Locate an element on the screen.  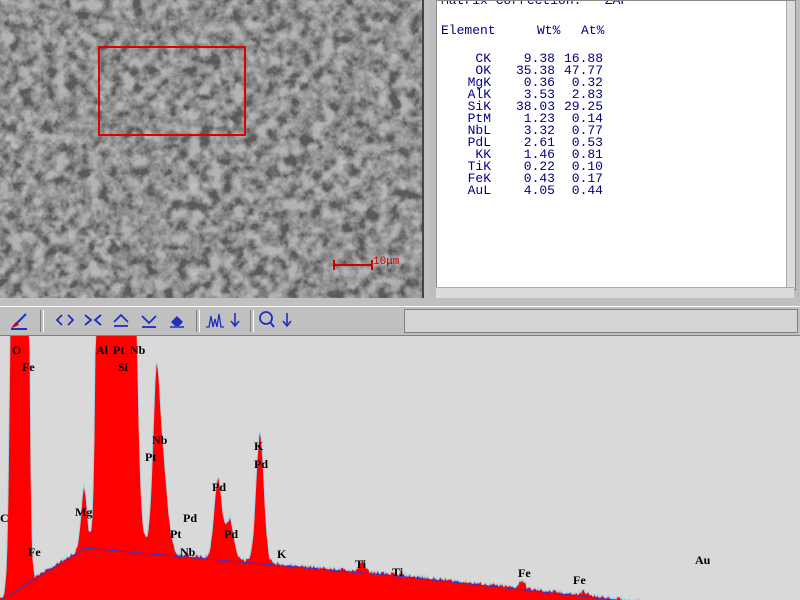
scale-bar-label: 10μm is located at coordinates (386, 262).